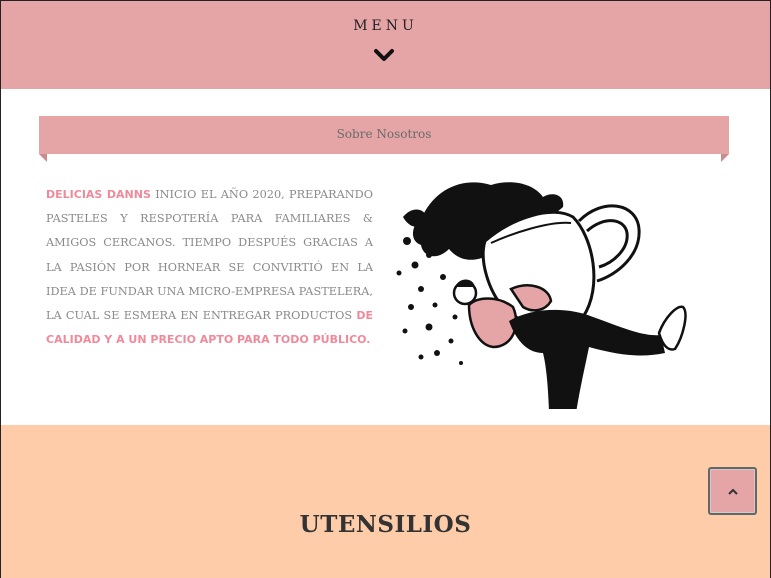  Describe the element at coordinates (98, 194) in the screenshot. I see `brand-name: DELICIAS DANNS` at that location.